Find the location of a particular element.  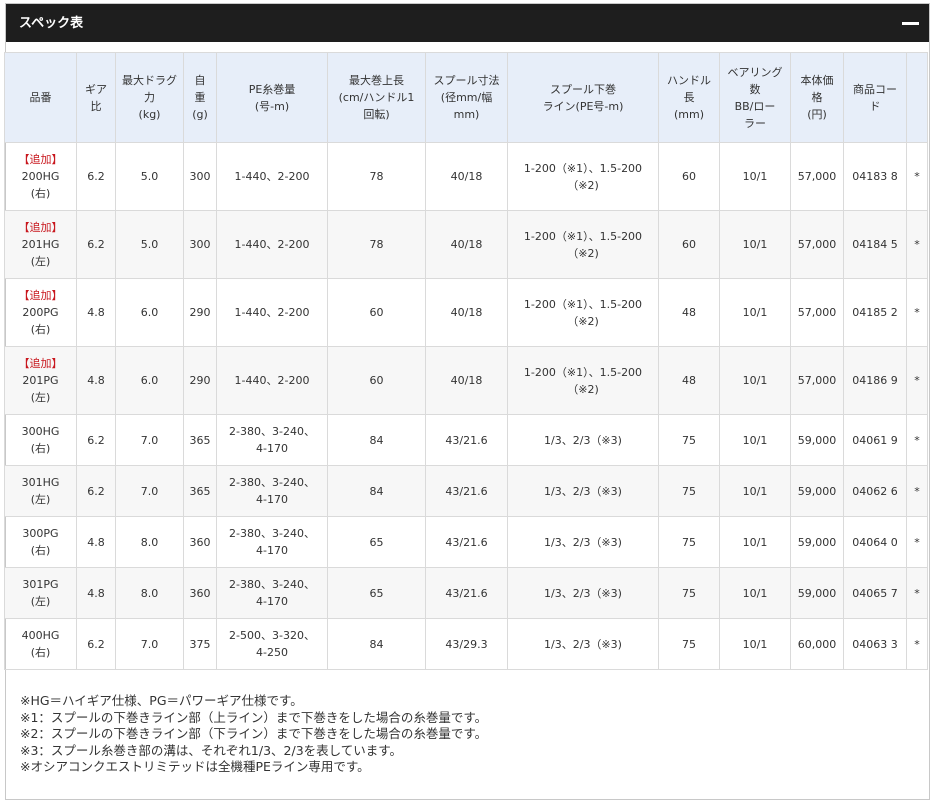

header-line: (mm) is located at coordinates (688, 114).